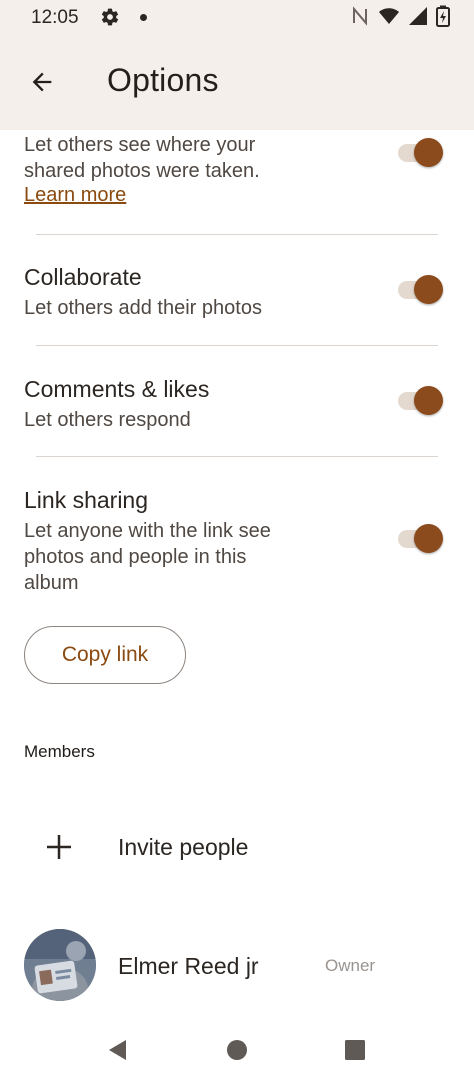  What do you see at coordinates (389, 18) in the screenshot?
I see `wifi-icon` at bounding box center [389, 18].